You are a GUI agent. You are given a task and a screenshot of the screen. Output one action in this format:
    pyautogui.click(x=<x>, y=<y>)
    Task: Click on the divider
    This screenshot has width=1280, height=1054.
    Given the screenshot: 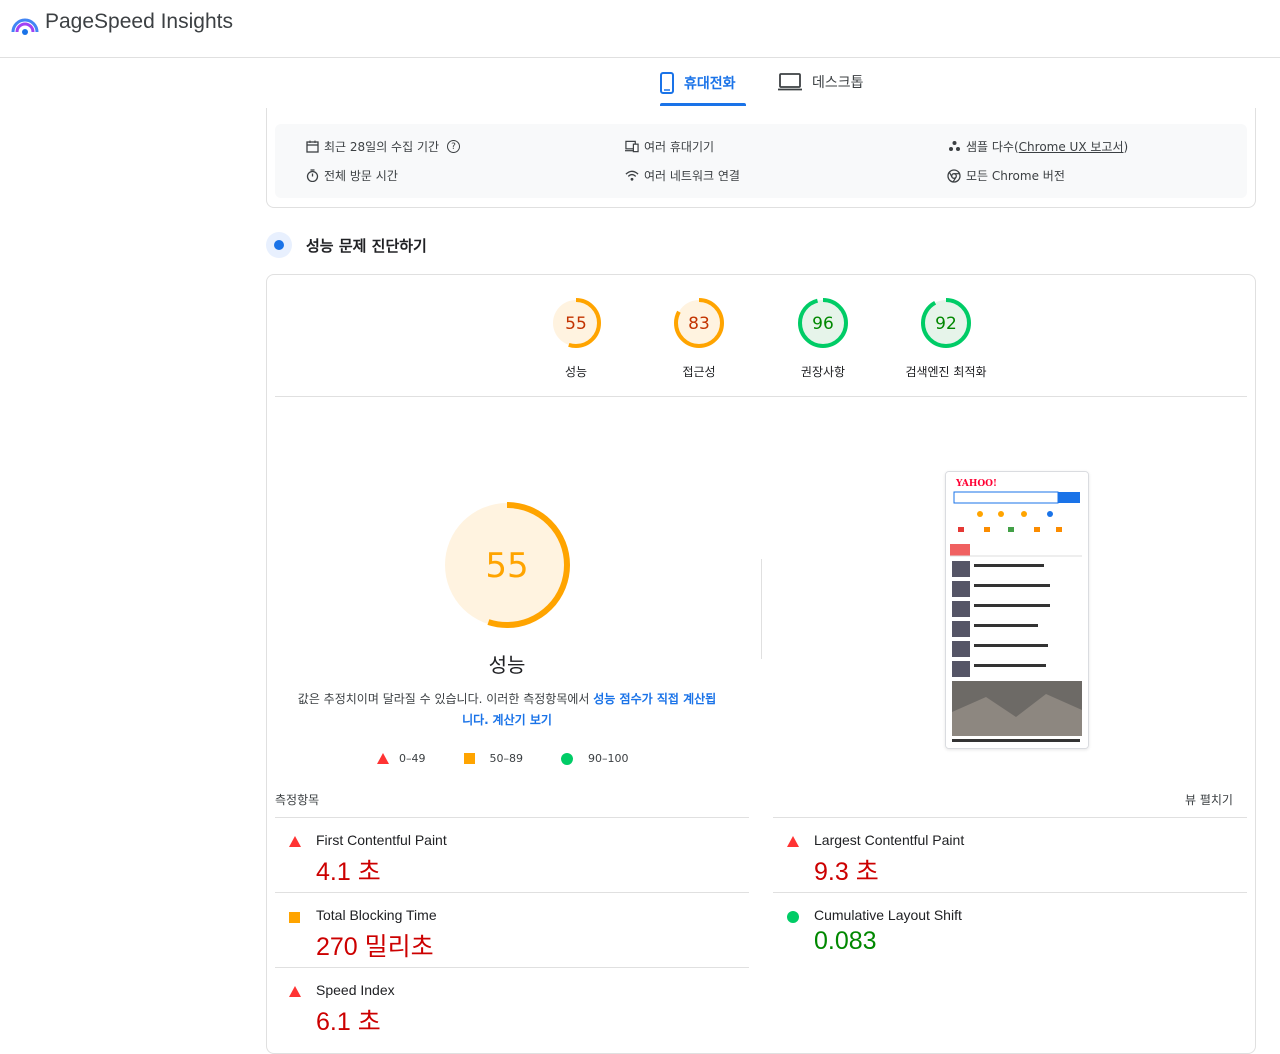 What is the action you would take?
    pyautogui.click(x=761, y=396)
    